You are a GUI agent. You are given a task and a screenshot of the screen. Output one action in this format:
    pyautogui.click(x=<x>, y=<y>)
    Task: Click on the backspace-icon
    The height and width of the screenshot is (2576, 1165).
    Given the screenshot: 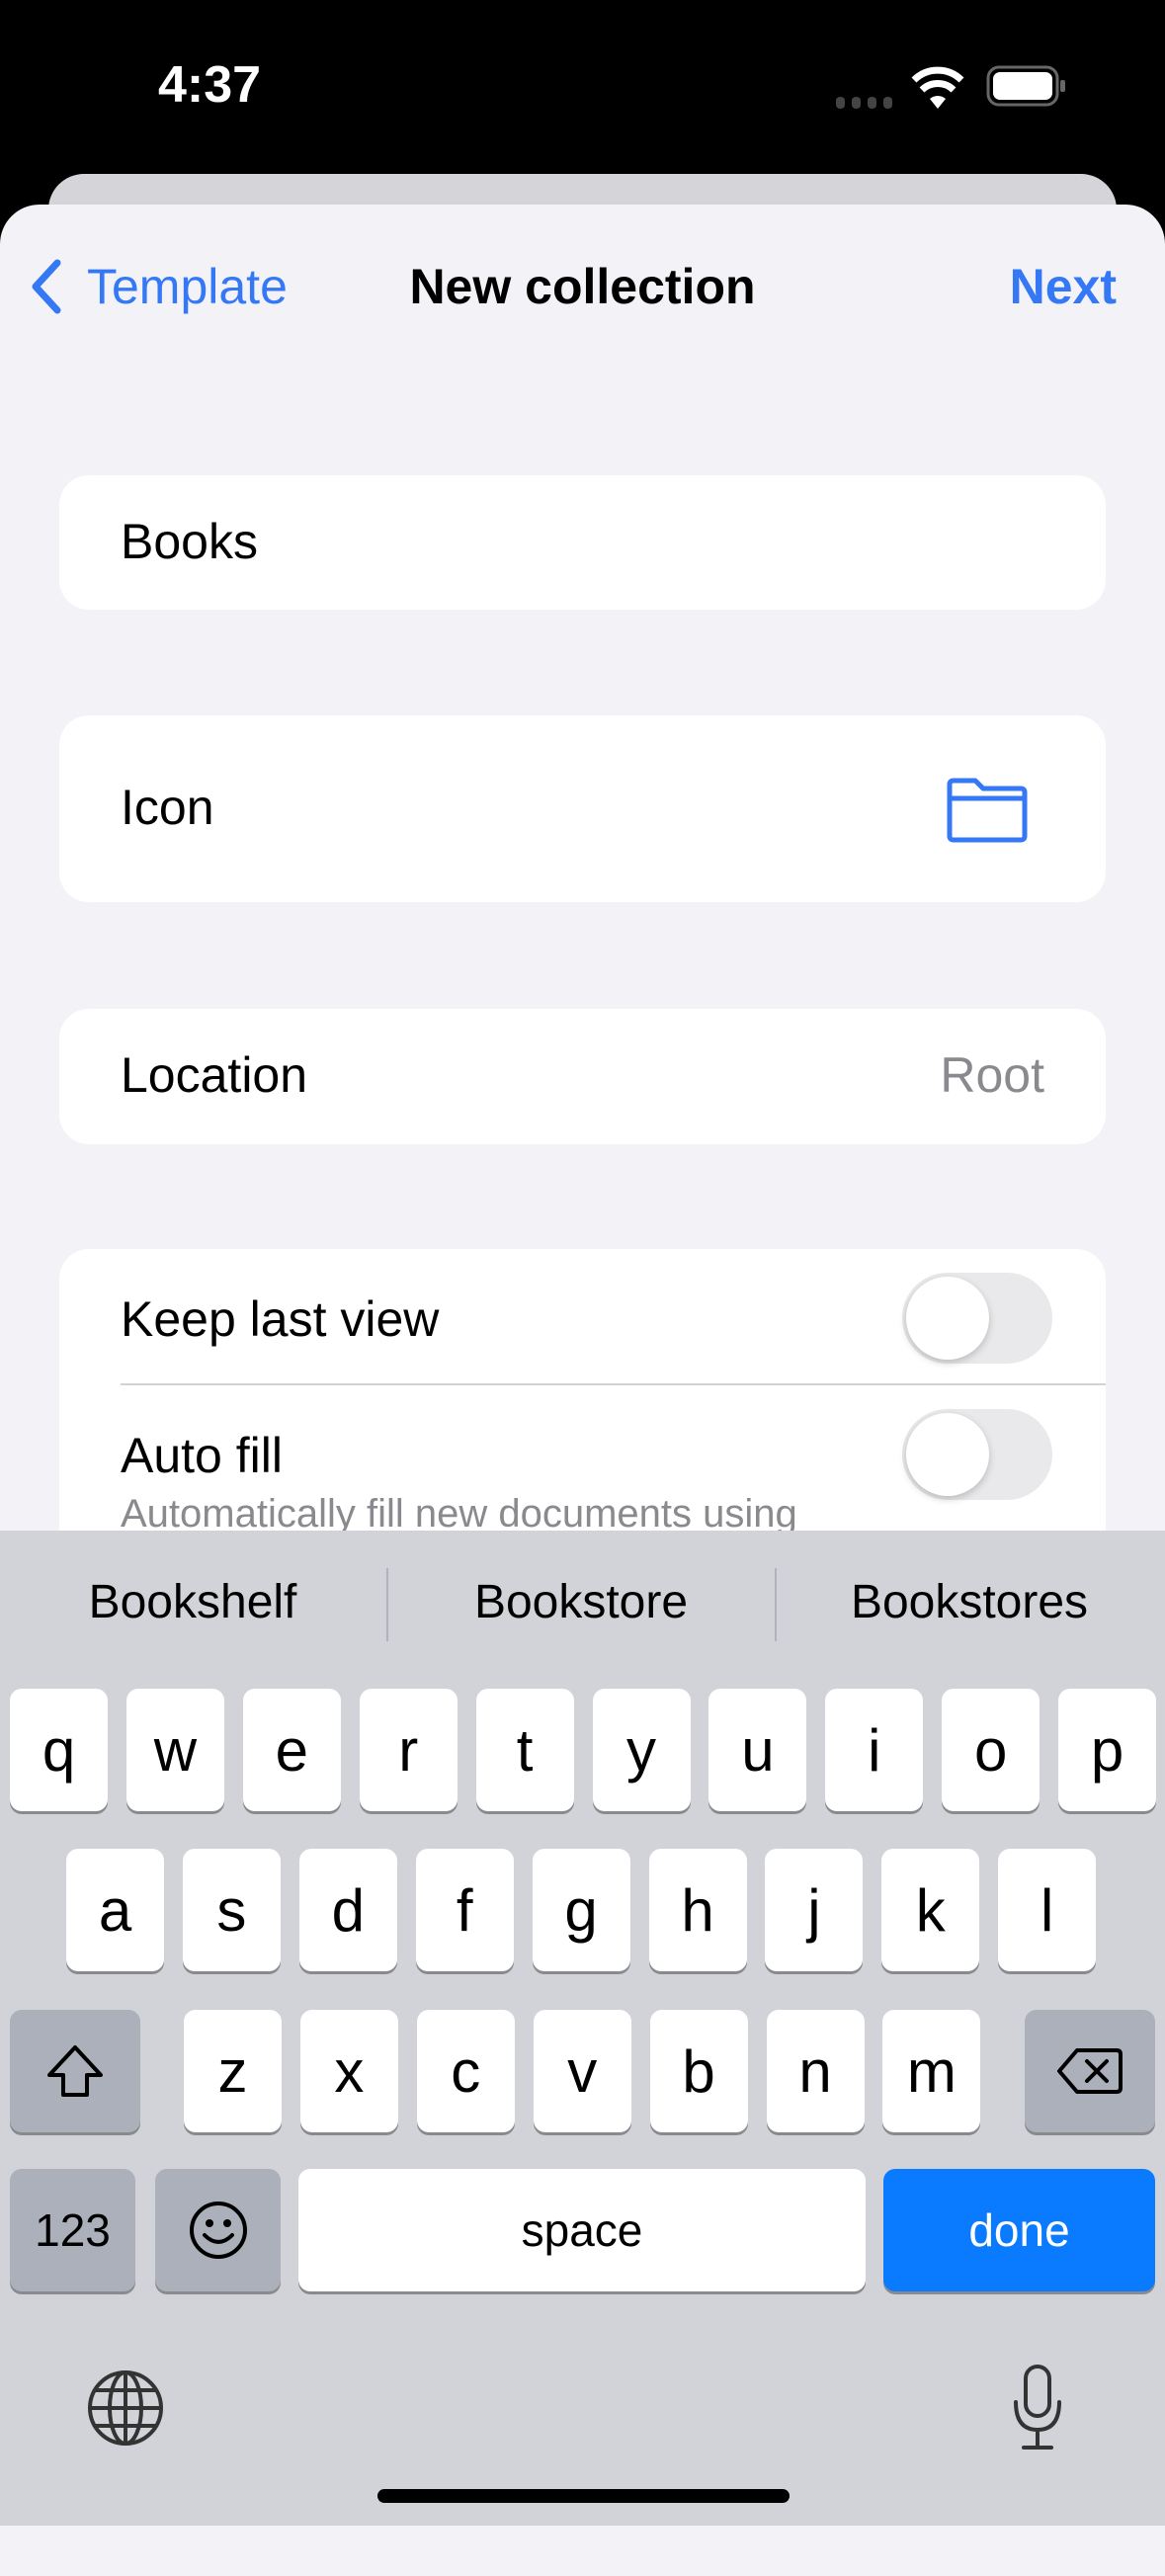 What is the action you would take?
    pyautogui.click(x=1090, y=2071)
    